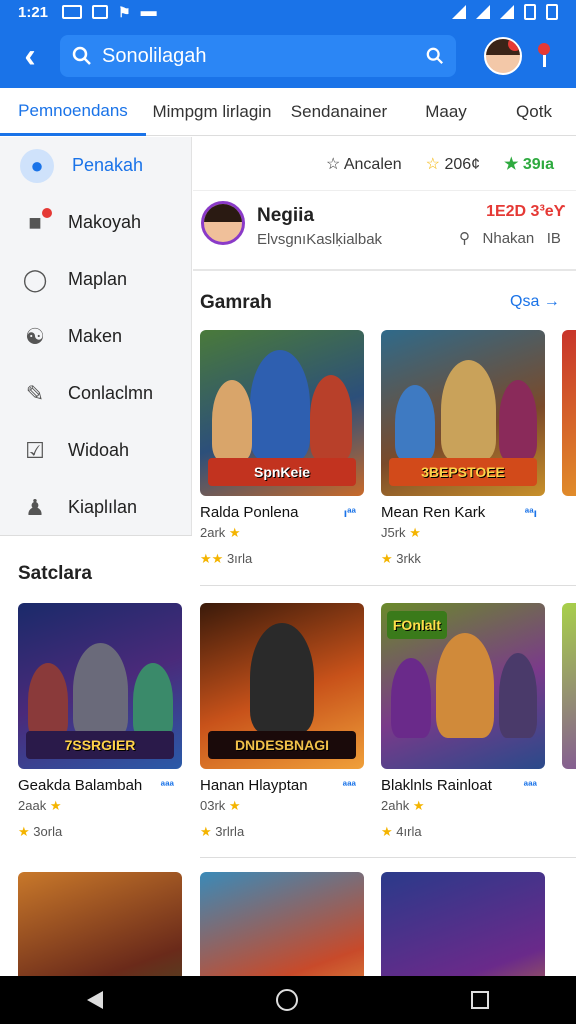 This screenshot has width=576, height=1024. What do you see at coordinates (349, 513) in the screenshot?
I see `download-indicator: ıªª` at bounding box center [349, 513].